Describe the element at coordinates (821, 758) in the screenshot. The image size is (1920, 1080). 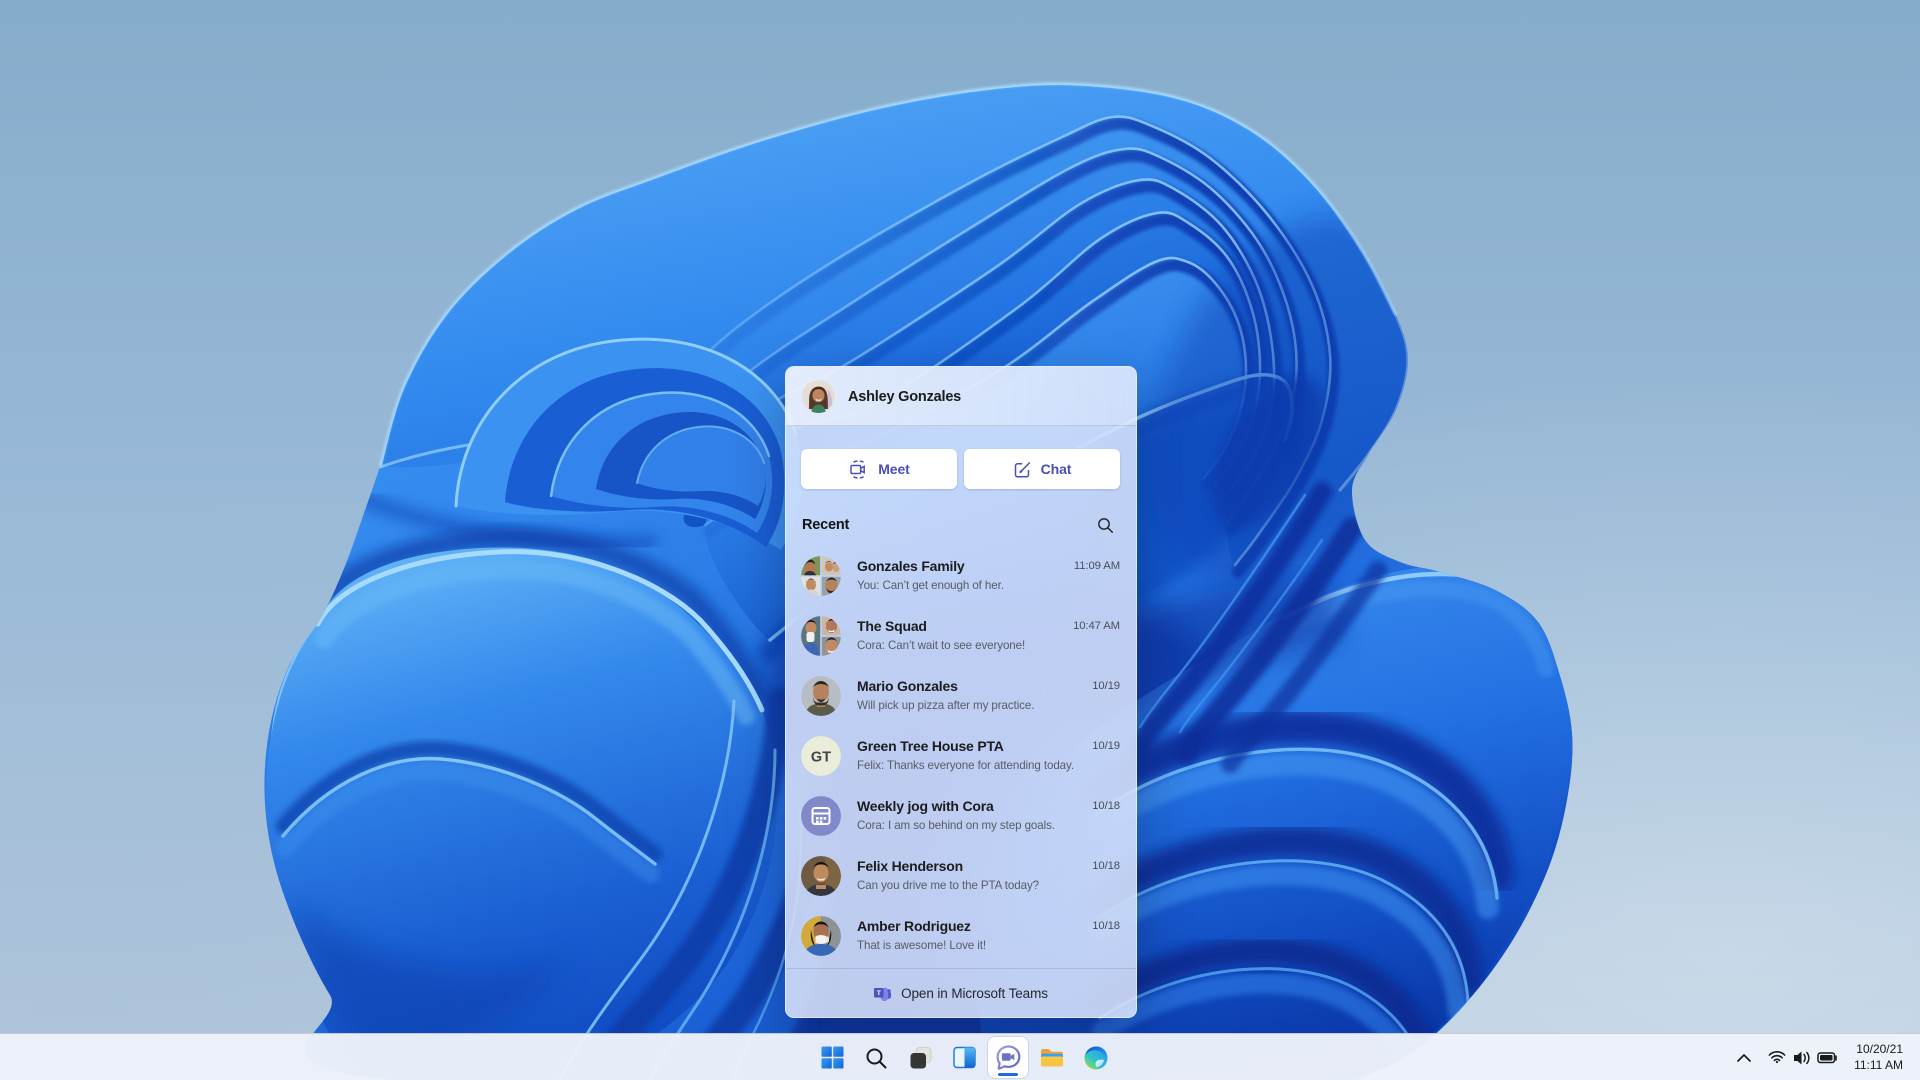
I see `svg-text: GT` at that location.